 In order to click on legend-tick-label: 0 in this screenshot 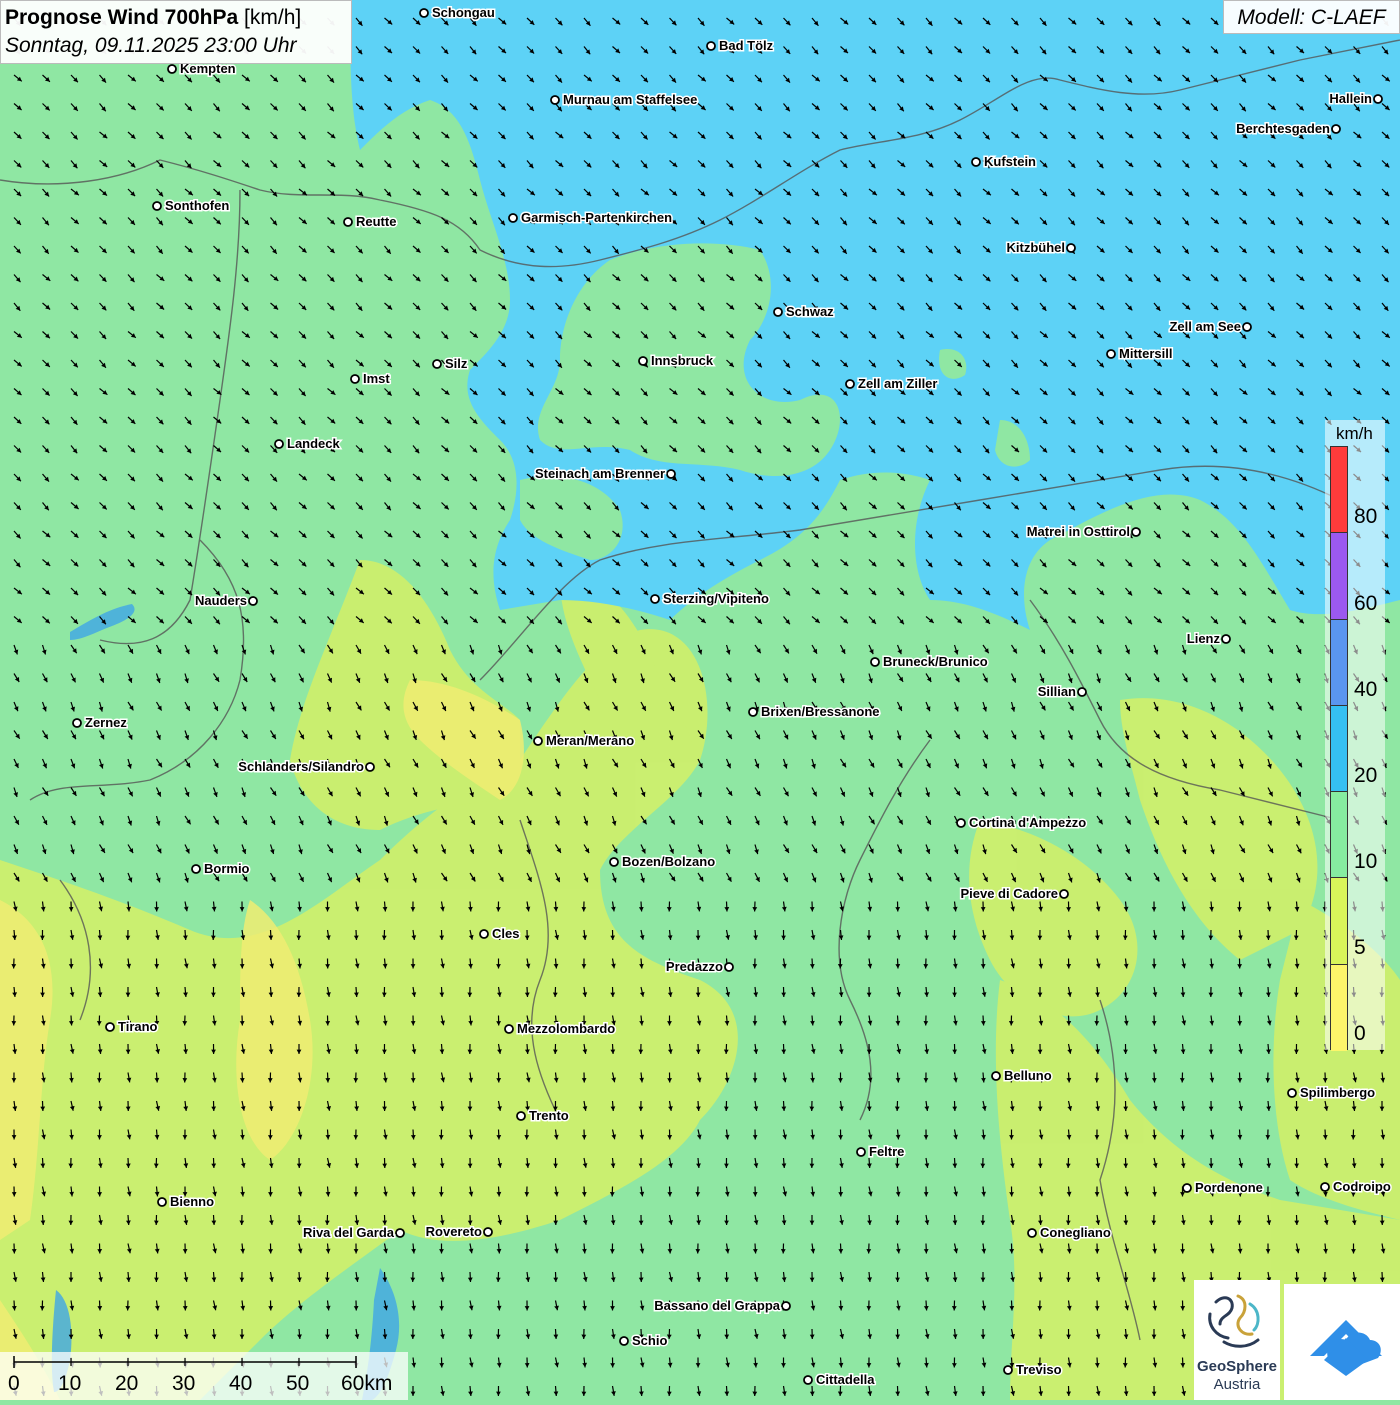, I will do `click(1360, 1034)`.